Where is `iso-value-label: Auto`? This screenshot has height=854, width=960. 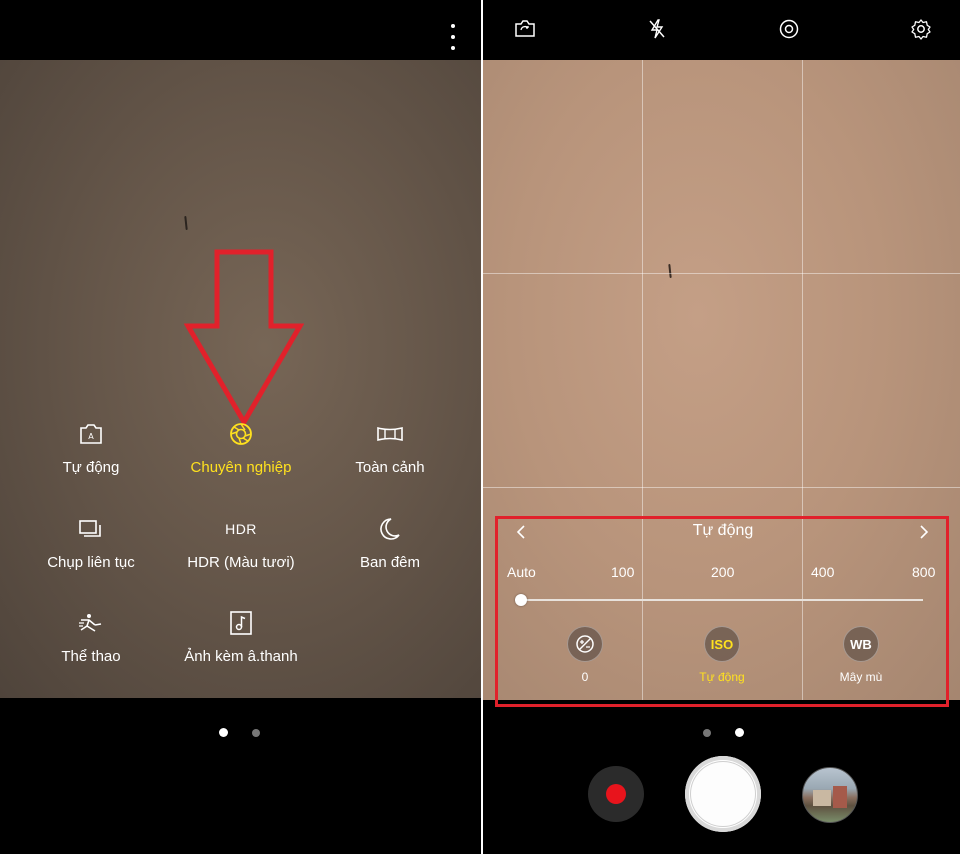
iso-value-label: Auto is located at coordinates (521, 572).